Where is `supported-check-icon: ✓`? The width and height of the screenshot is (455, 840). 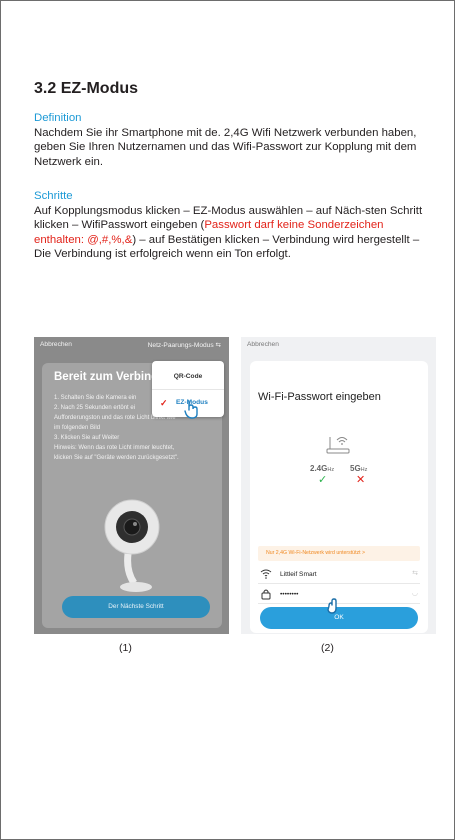 supported-check-icon: ✓ is located at coordinates (323, 480).